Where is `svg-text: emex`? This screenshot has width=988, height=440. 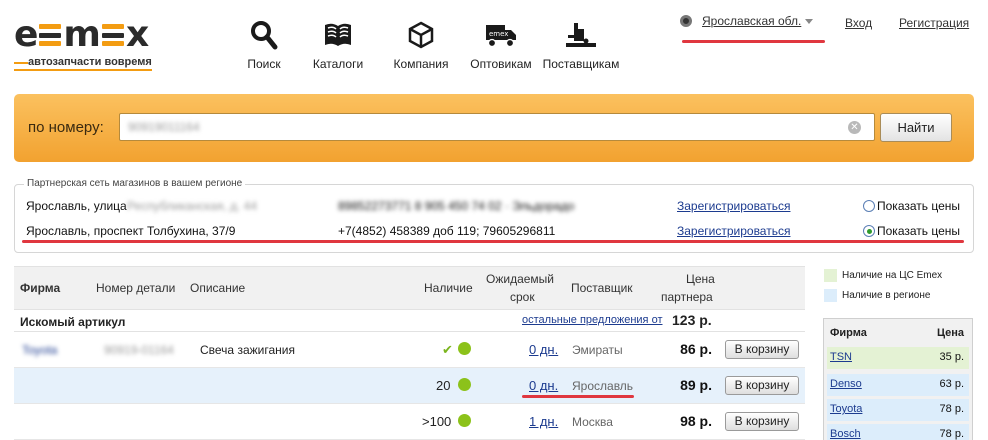 svg-text: emex is located at coordinates (498, 34).